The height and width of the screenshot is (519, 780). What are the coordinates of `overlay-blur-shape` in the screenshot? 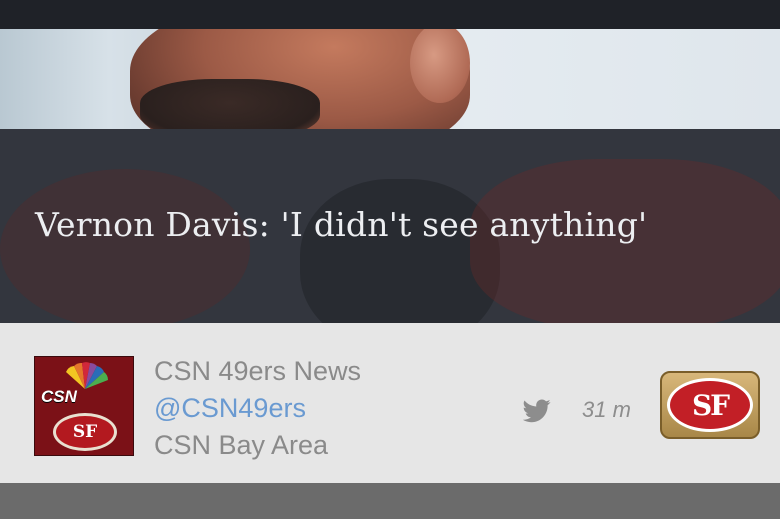 It's located at (125, 246).